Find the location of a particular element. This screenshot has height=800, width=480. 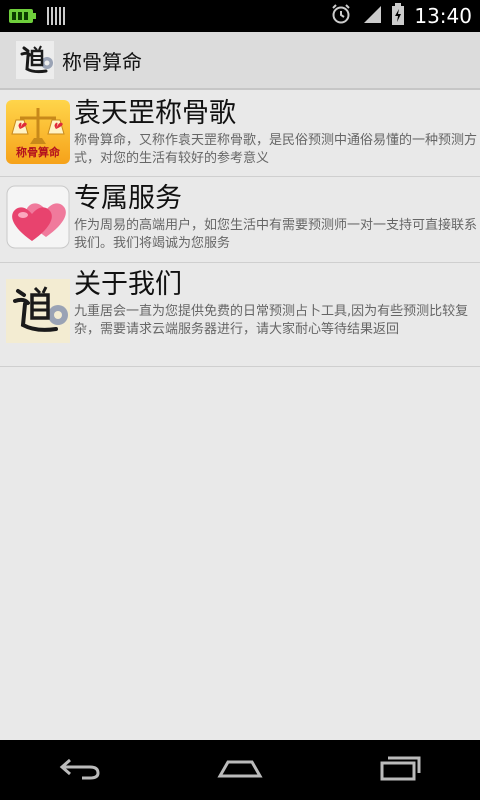

barcode-icon is located at coordinates (56, 18).